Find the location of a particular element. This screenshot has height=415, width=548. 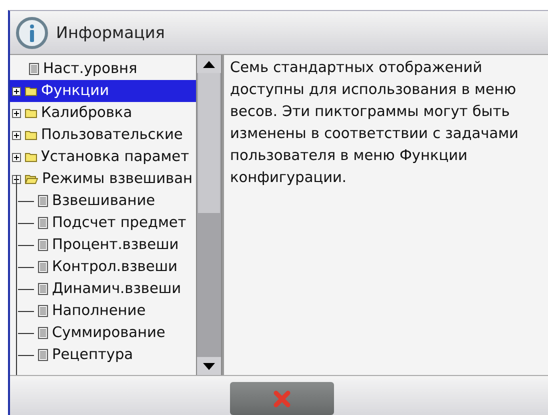

tree-item: Наст.уровня is located at coordinates (103, 69).